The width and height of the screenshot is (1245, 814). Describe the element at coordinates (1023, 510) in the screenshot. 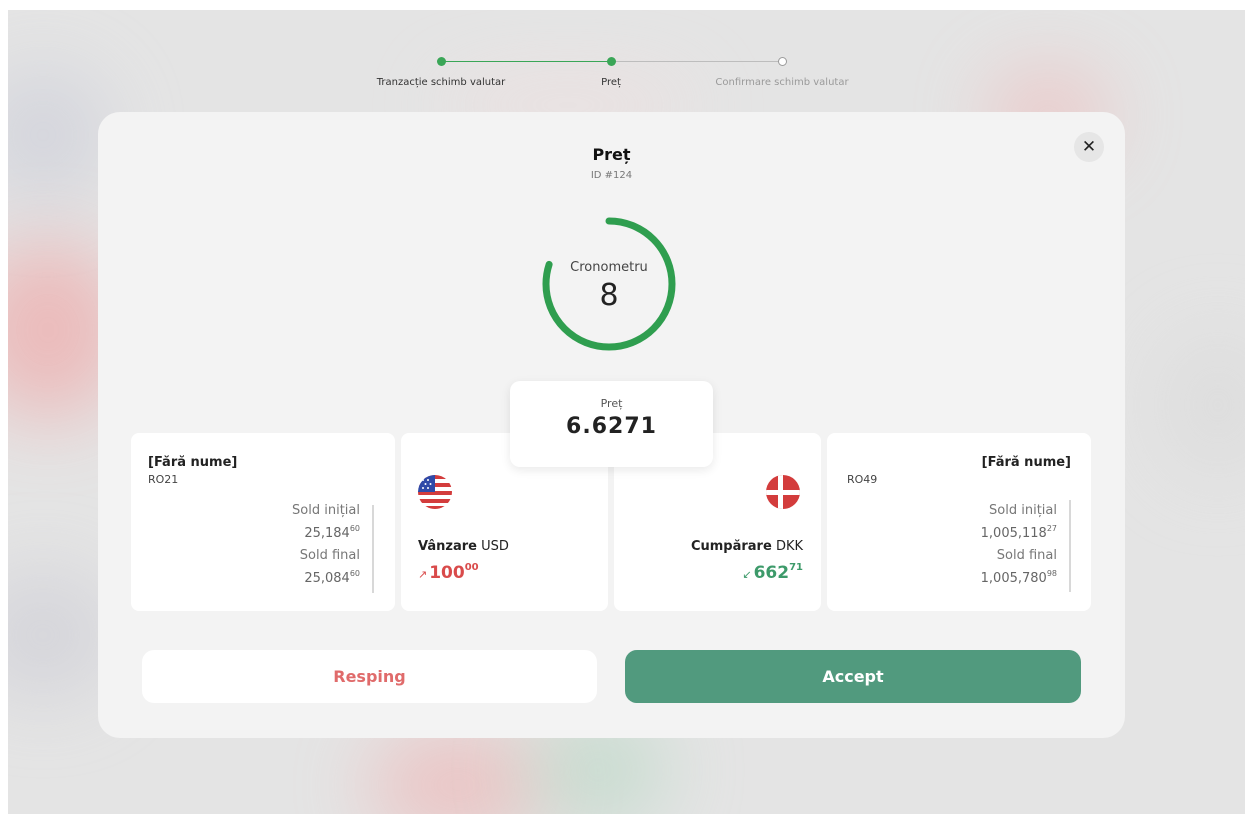

I see `target-initial-label: Sold inițial` at that location.